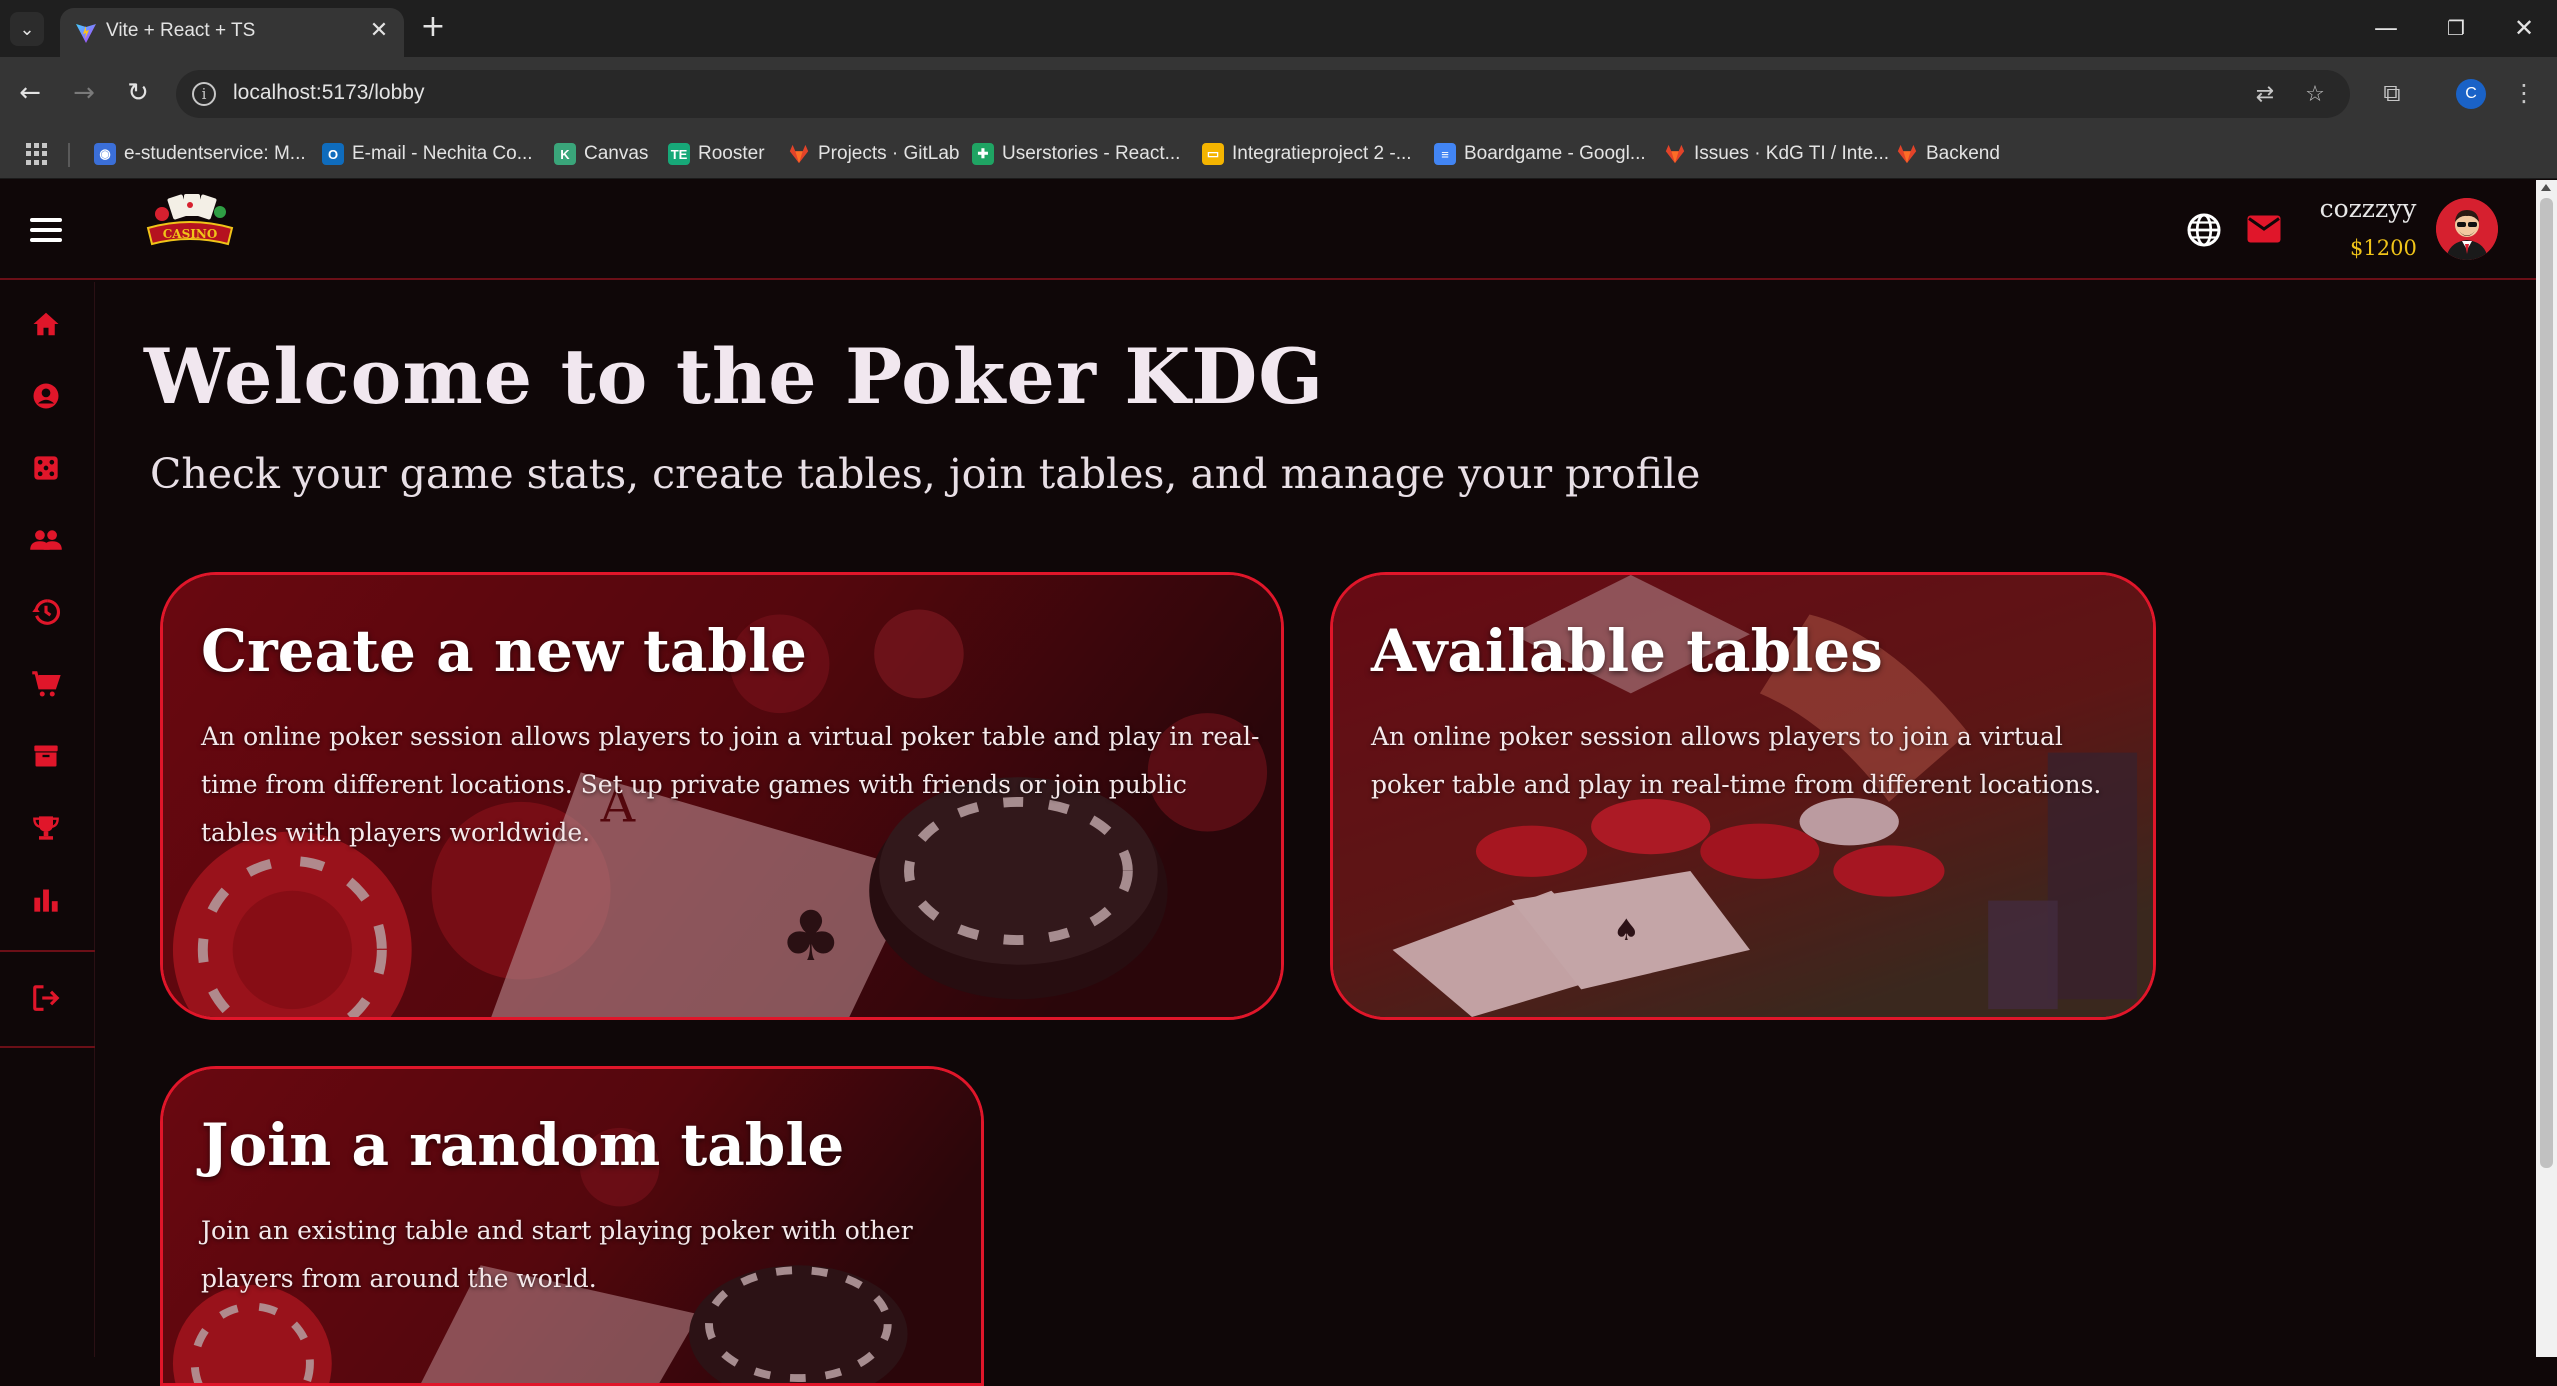 This screenshot has height=1386, width=2557. What do you see at coordinates (2392, 93) in the screenshot?
I see `extensions-icon: ⧉` at bounding box center [2392, 93].